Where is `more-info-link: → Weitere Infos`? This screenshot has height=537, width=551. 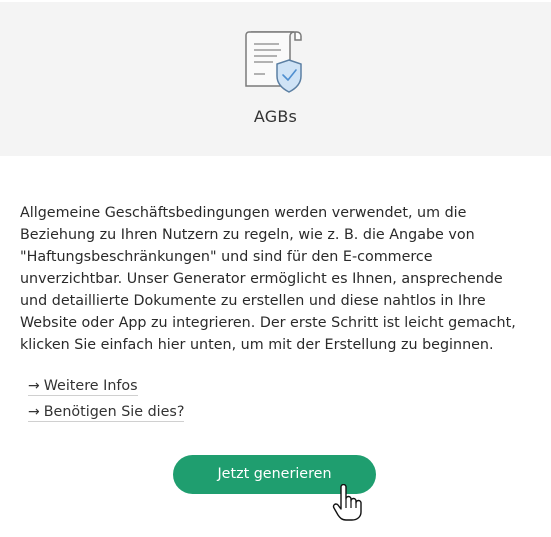
more-info-link: → Weitere Infos is located at coordinates (83, 387).